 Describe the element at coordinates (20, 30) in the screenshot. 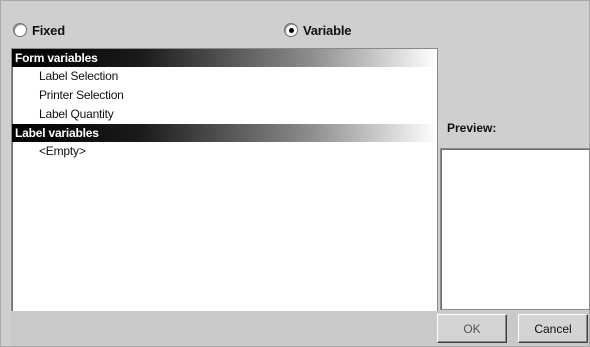

I see `fixed-radio-button` at that location.